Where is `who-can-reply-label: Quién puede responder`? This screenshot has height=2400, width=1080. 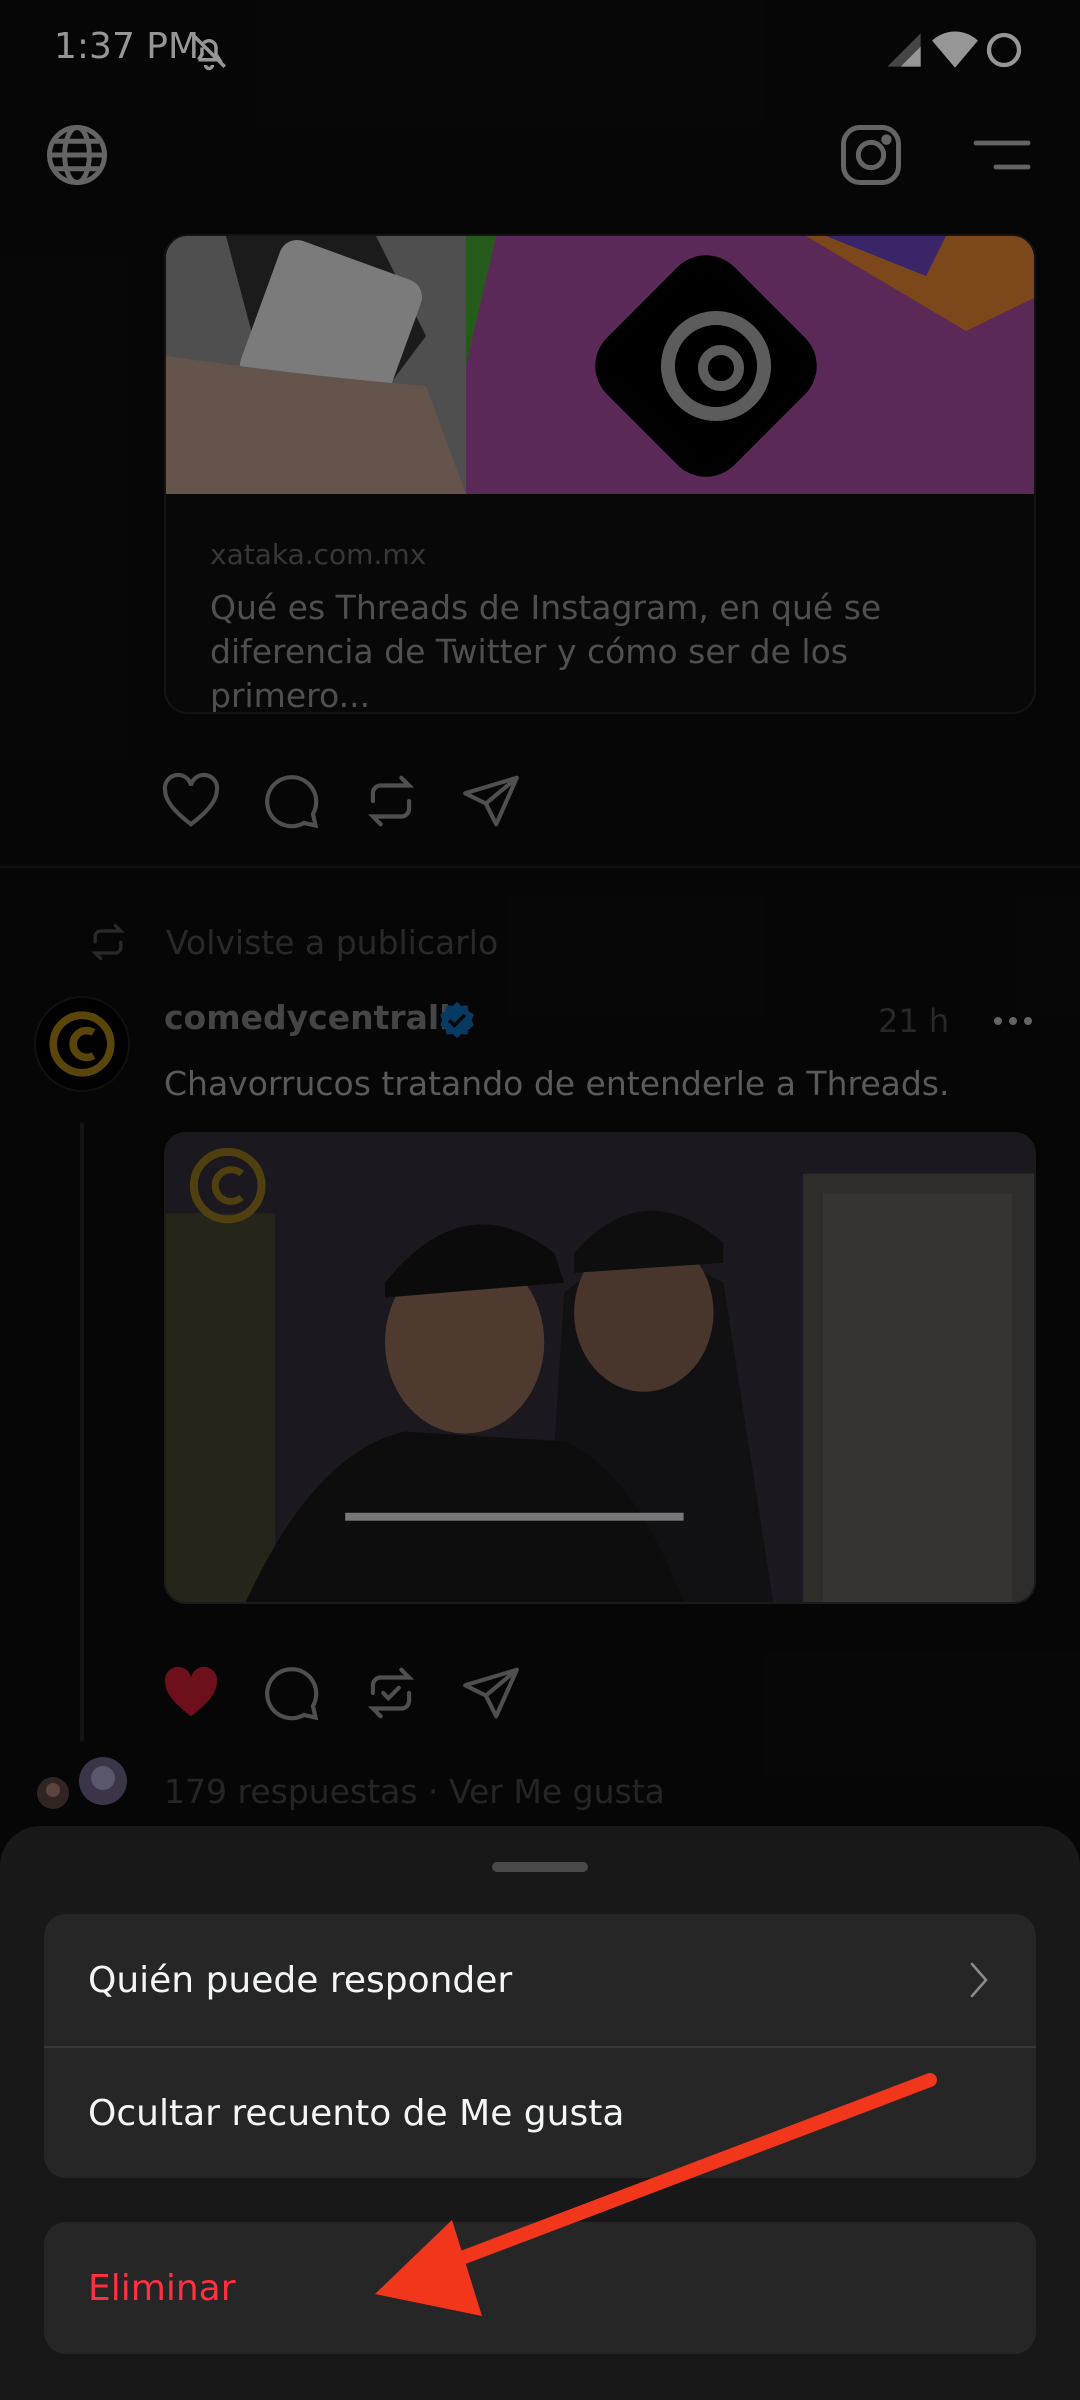 who-can-reply-label: Quién puede responder is located at coordinates (300, 1980).